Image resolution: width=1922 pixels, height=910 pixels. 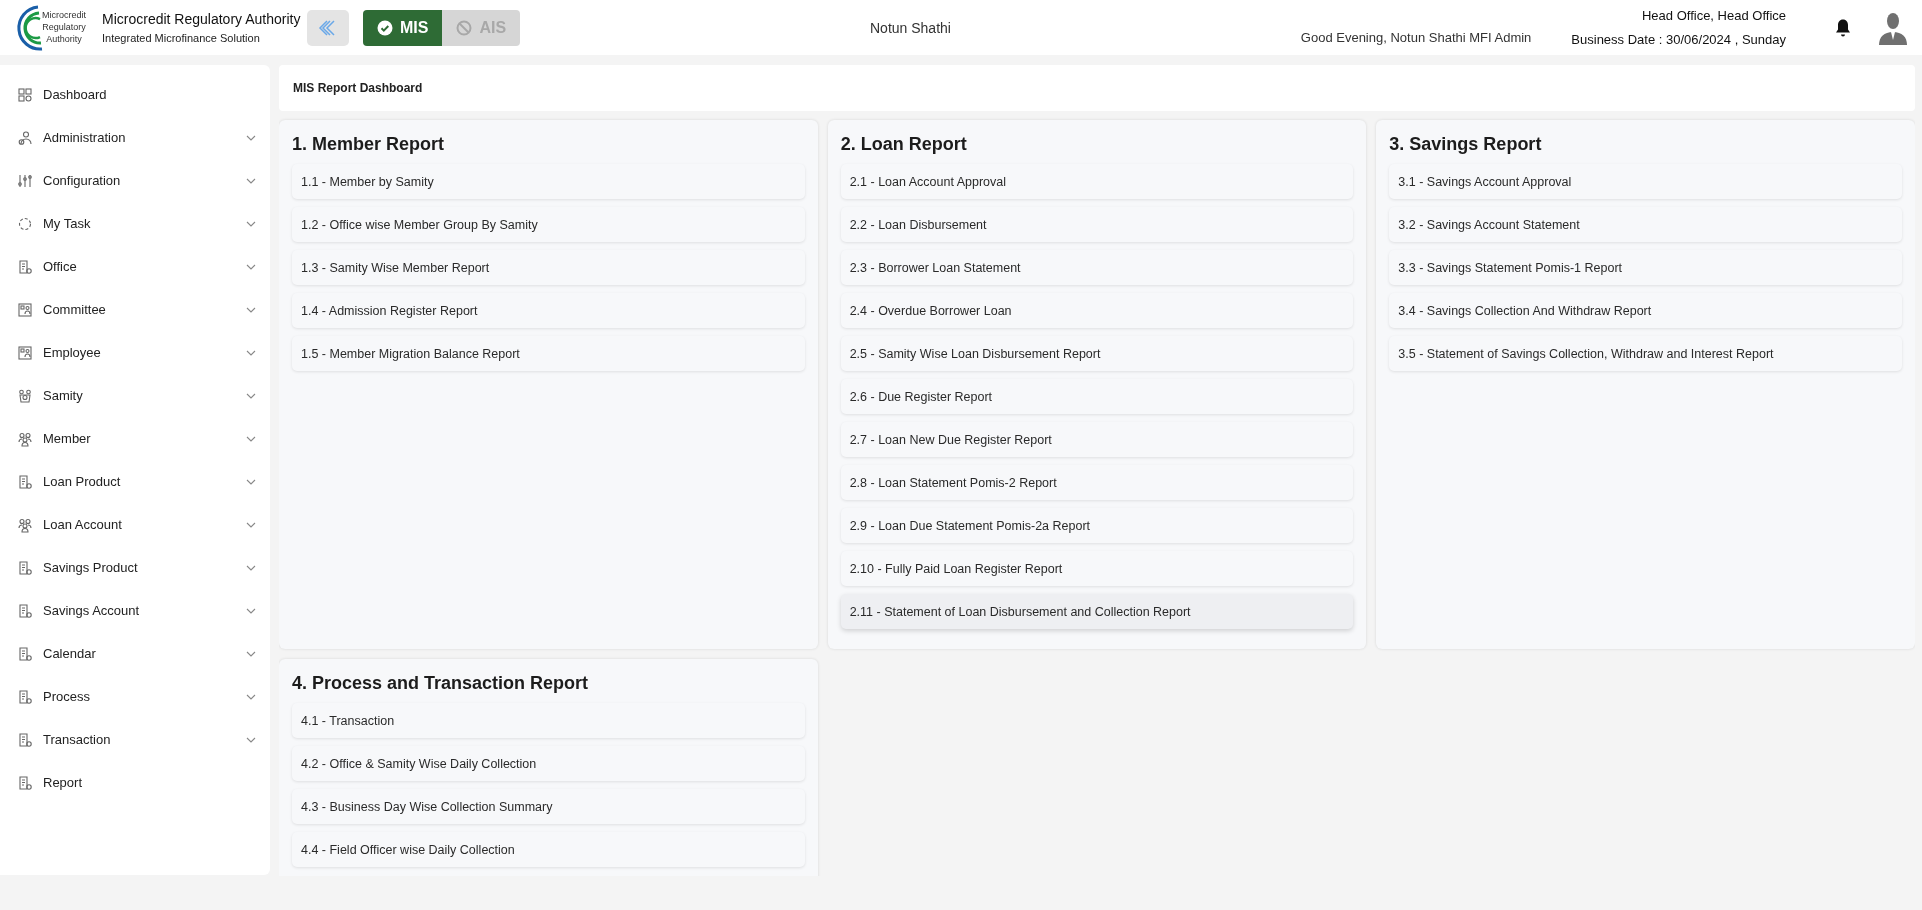 I want to click on report-link: 2.4 - Overdue Borrower Loan, so click(x=1097, y=310).